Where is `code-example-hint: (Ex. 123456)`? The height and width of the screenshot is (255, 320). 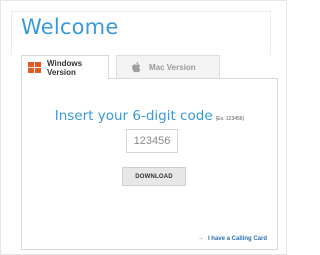
code-example-hint: (Ex. 123456) is located at coordinates (230, 119).